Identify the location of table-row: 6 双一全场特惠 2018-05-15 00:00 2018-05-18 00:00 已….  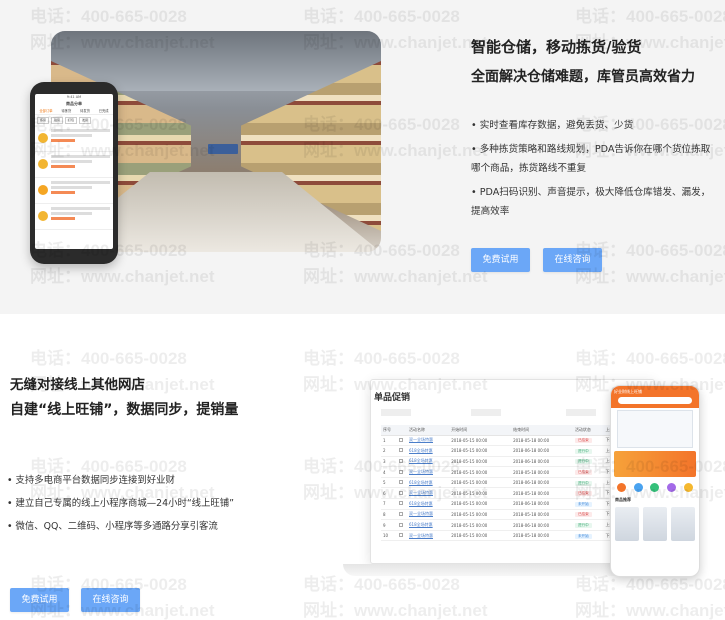
(515, 493).